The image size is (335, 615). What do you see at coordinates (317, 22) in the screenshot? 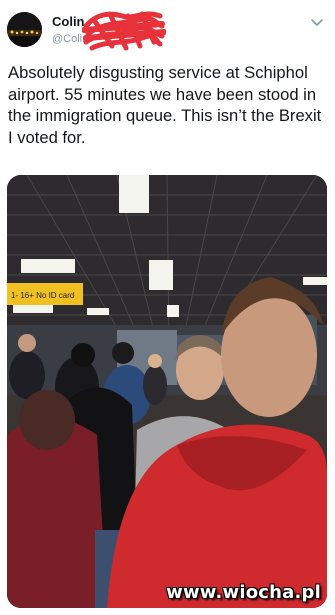
I see `chevron-down-icon` at bounding box center [317, 22].